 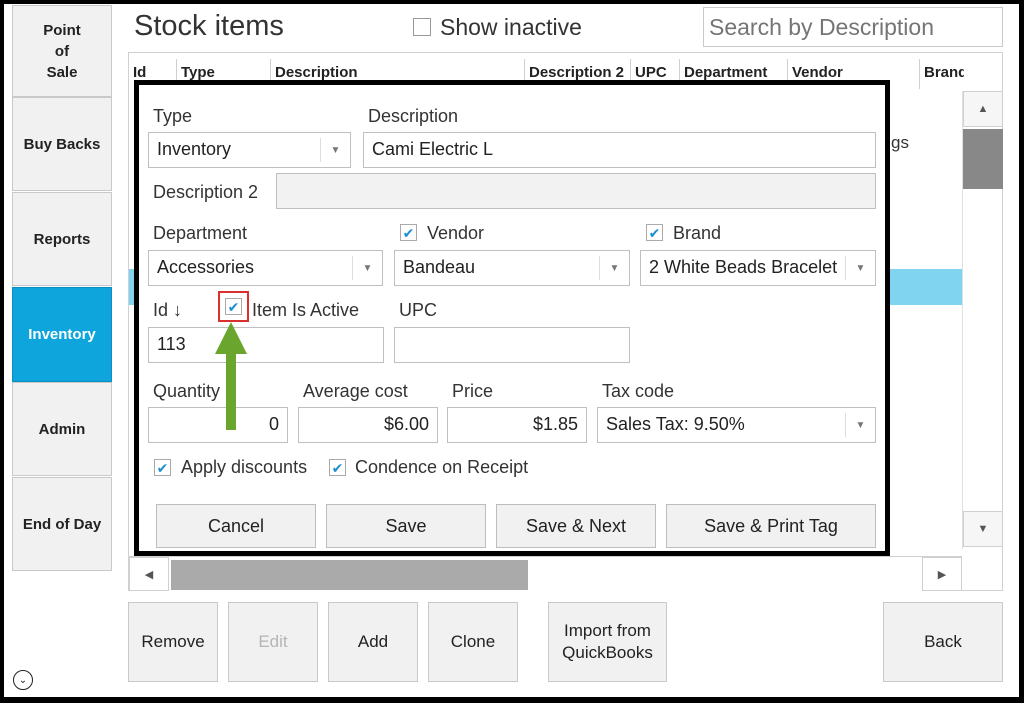 I want to click on save-button: Save, so click(x=406, y=526).